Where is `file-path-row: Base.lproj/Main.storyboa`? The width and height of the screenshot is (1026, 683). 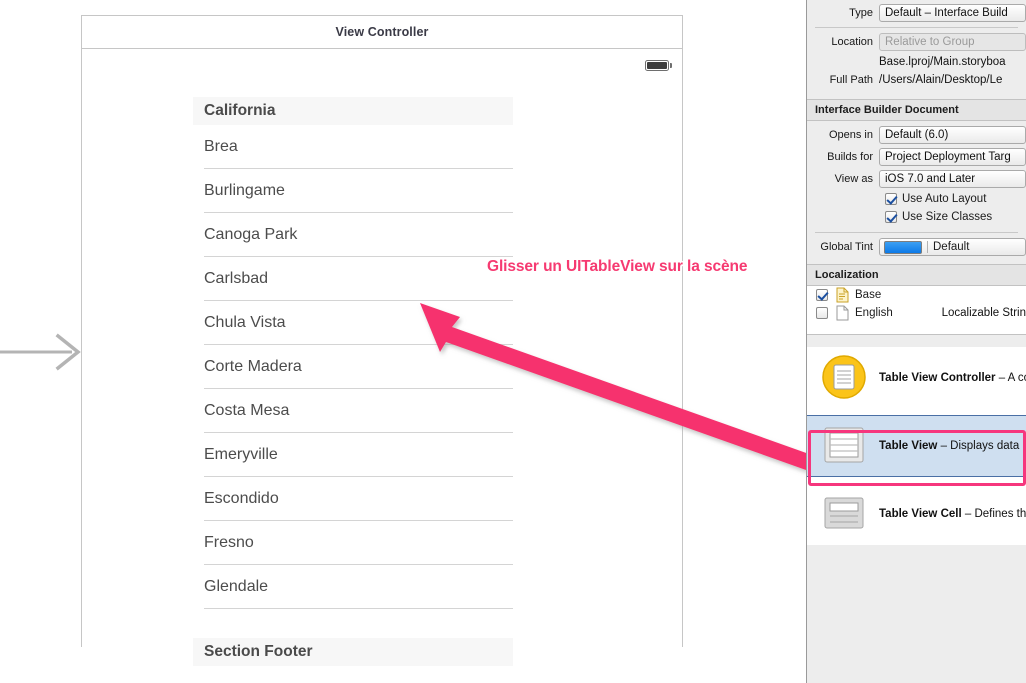 file-path-row: Base.lproj/Main.storyboa is located at coordinates (916, 62).